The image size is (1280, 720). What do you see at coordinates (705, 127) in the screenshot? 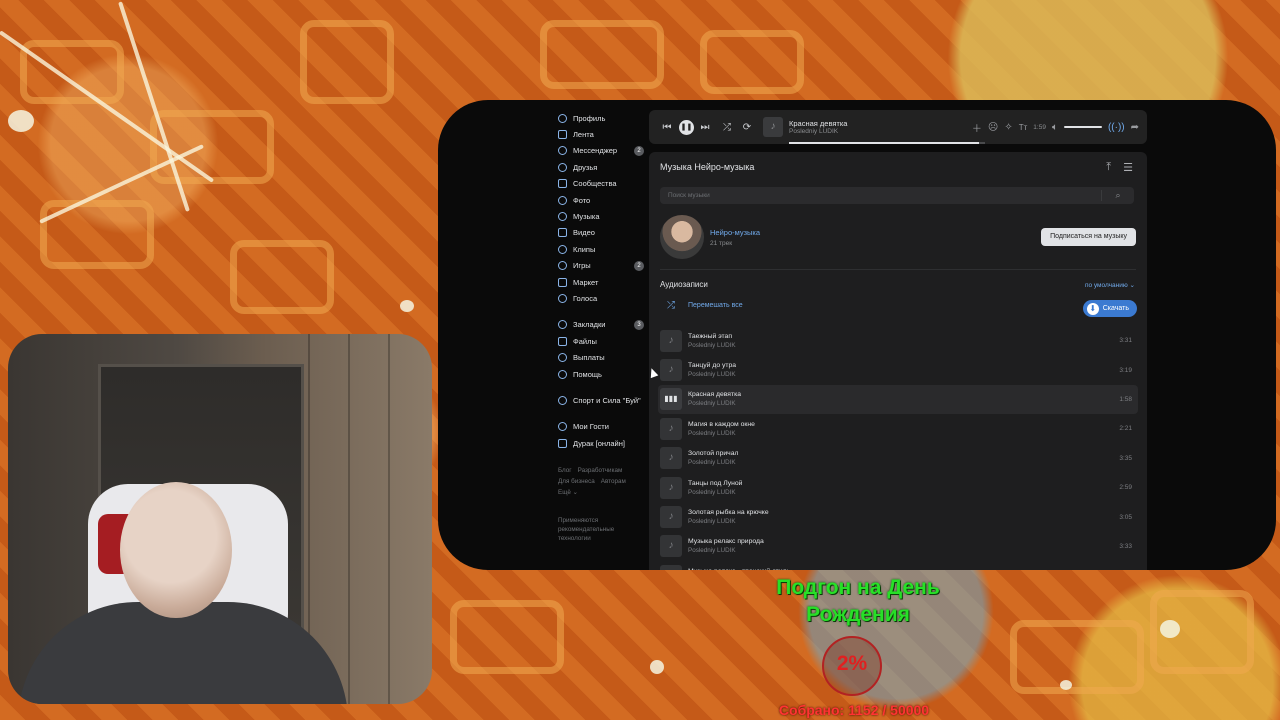
I see `next-track-button: ⏭` at bounding box center [705, 127].